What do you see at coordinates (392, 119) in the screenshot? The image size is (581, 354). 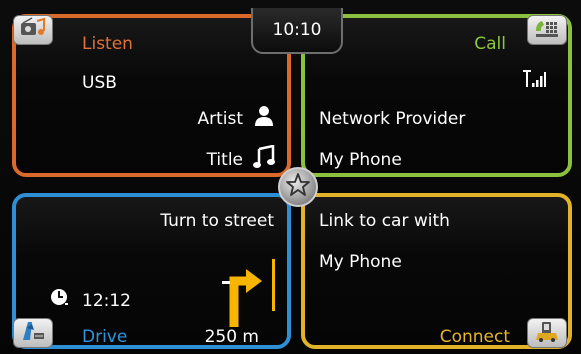 I see `network-provider: Network Provider` at bounding box center [392, 119].